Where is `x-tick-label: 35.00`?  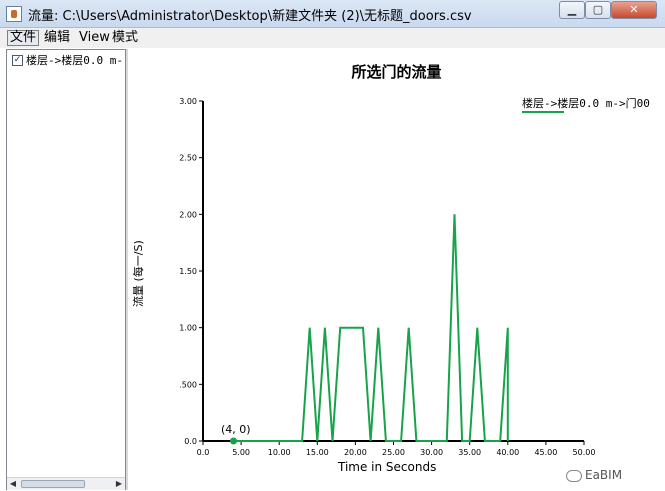
x-tick-label: 35.00 is located at coordinates (469, 452).